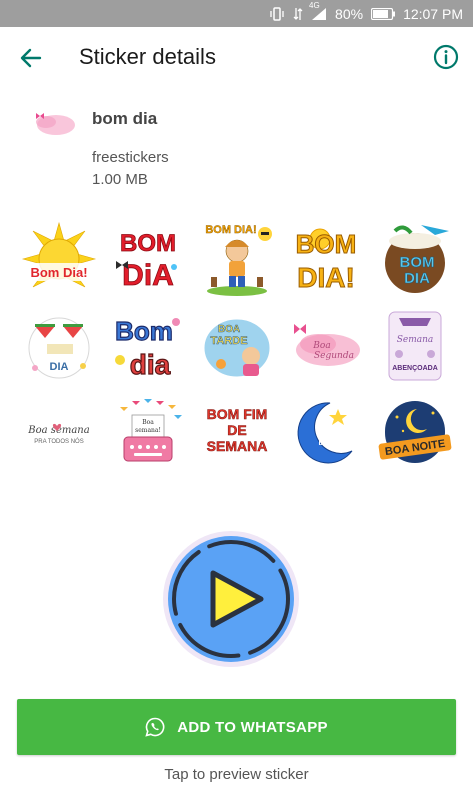 This screenshot has height=800, width=473. What do you see at coordinates (58, 441) in the screenshot?
I see `sticker-text: PRA TODOS NÓS` at bounding box center [58, 441].